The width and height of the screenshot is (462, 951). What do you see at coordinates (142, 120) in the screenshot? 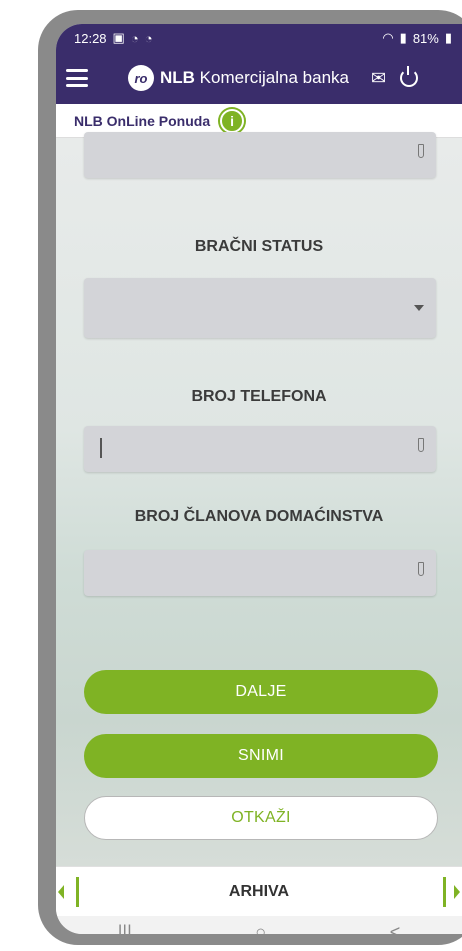
I see `page-title: NLB OnLine Ponuda` at bounding box center [142, 120].